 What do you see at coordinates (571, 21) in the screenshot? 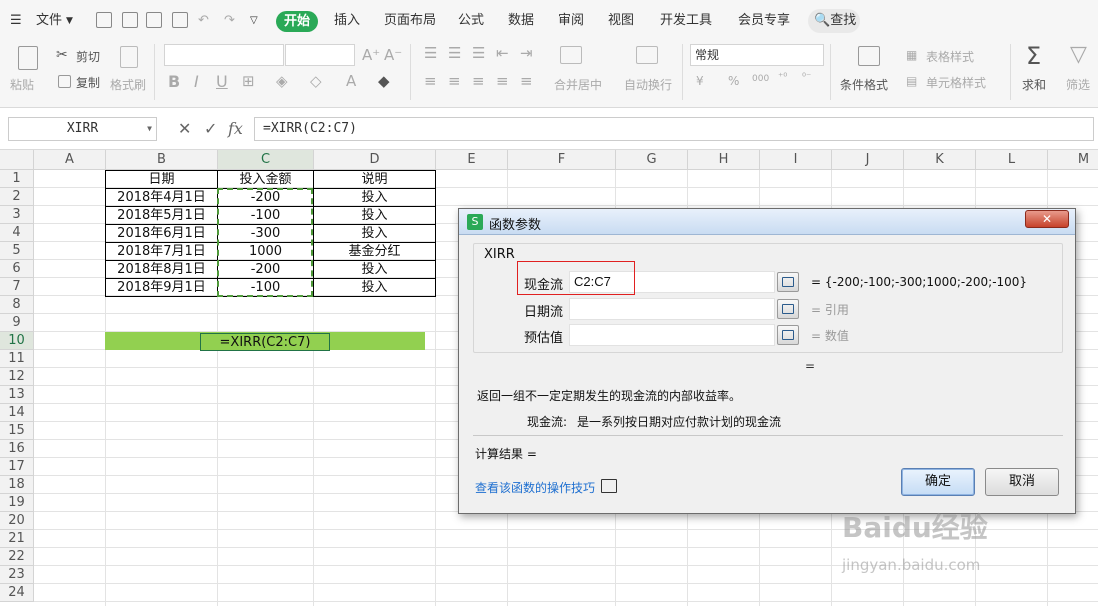
I see `tab-review: 审阅` at bounding box center [571, 21].